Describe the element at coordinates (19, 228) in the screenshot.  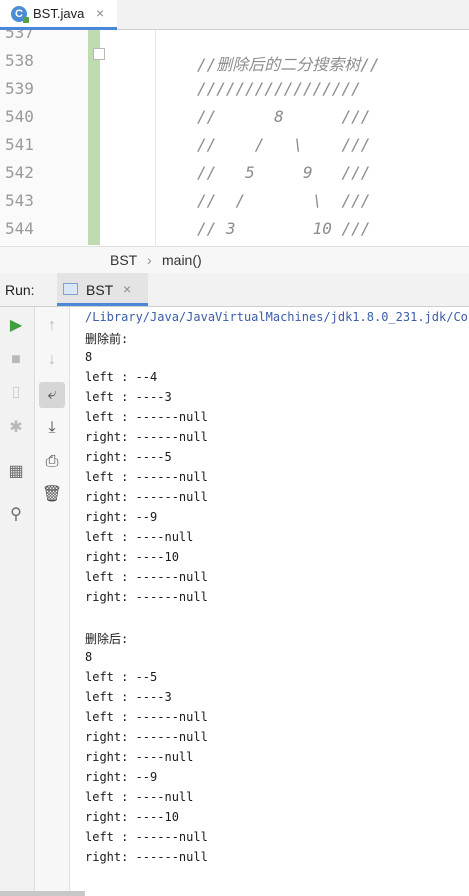
I see `line-number: 544` at that location.